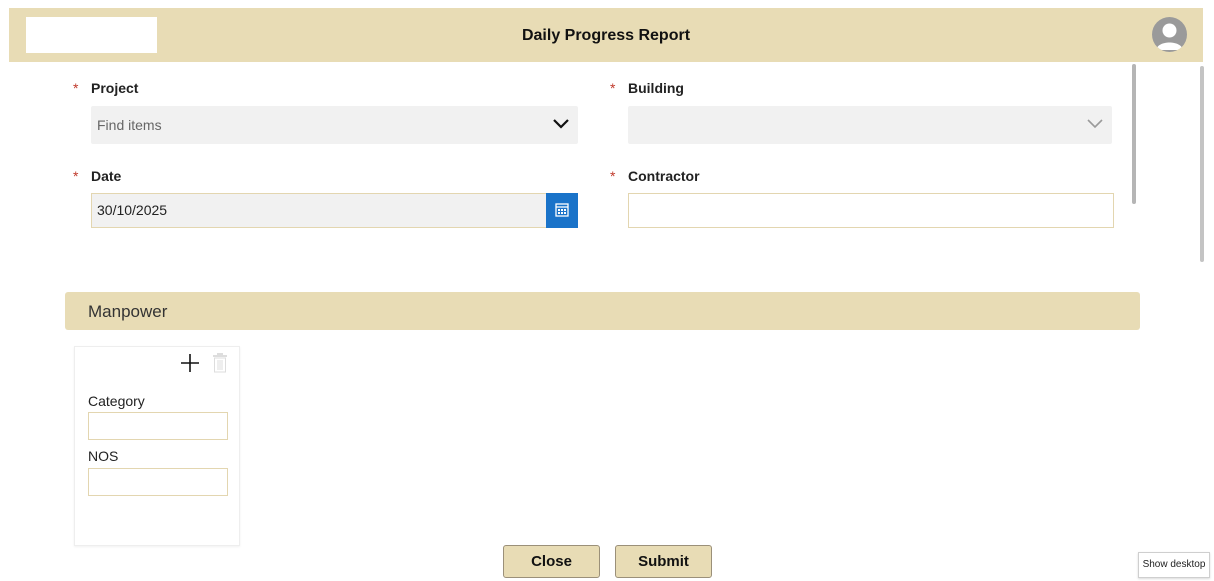 This screenshot has width=1214, height=581. I want to click on form-scrollbar, so click(1134, 134).